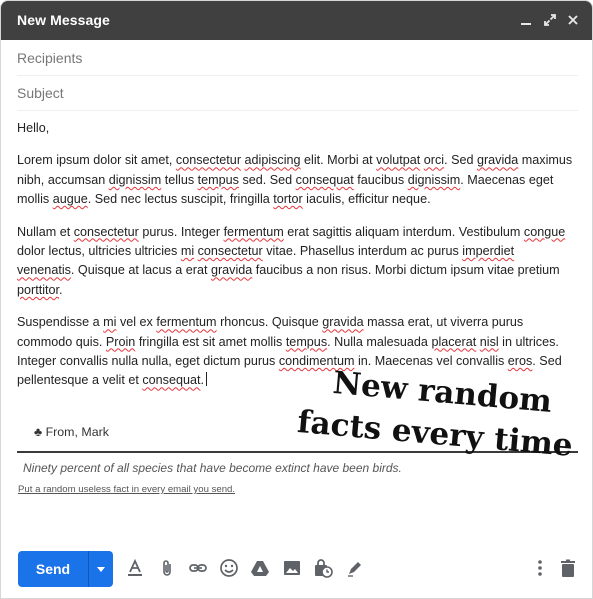 The height and width of the screenshot is (599, 593). I want to click on annotation-line-2: facts every time, so click(435, 434).